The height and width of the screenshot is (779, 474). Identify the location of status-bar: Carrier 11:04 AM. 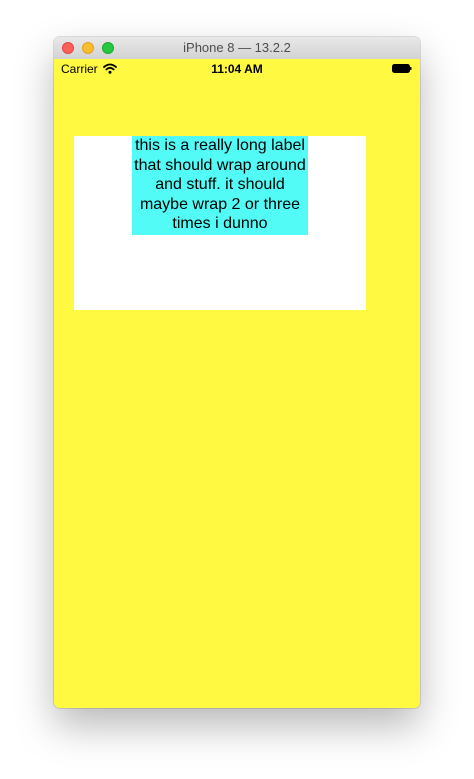
(237, 69).